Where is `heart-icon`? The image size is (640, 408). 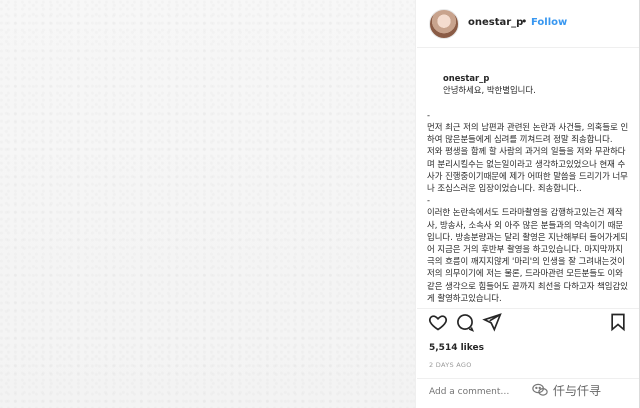 heart-icon is located at coordinates (438, 322).